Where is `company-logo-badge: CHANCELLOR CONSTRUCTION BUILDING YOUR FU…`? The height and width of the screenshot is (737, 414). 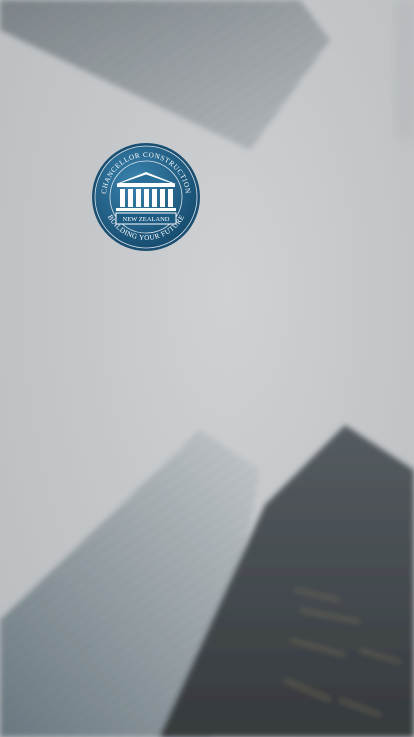 company-logo-badge: CHANCELLOR CONSTRUCTION BUILDING YOUR FU… is located at coordinates (146, 197).